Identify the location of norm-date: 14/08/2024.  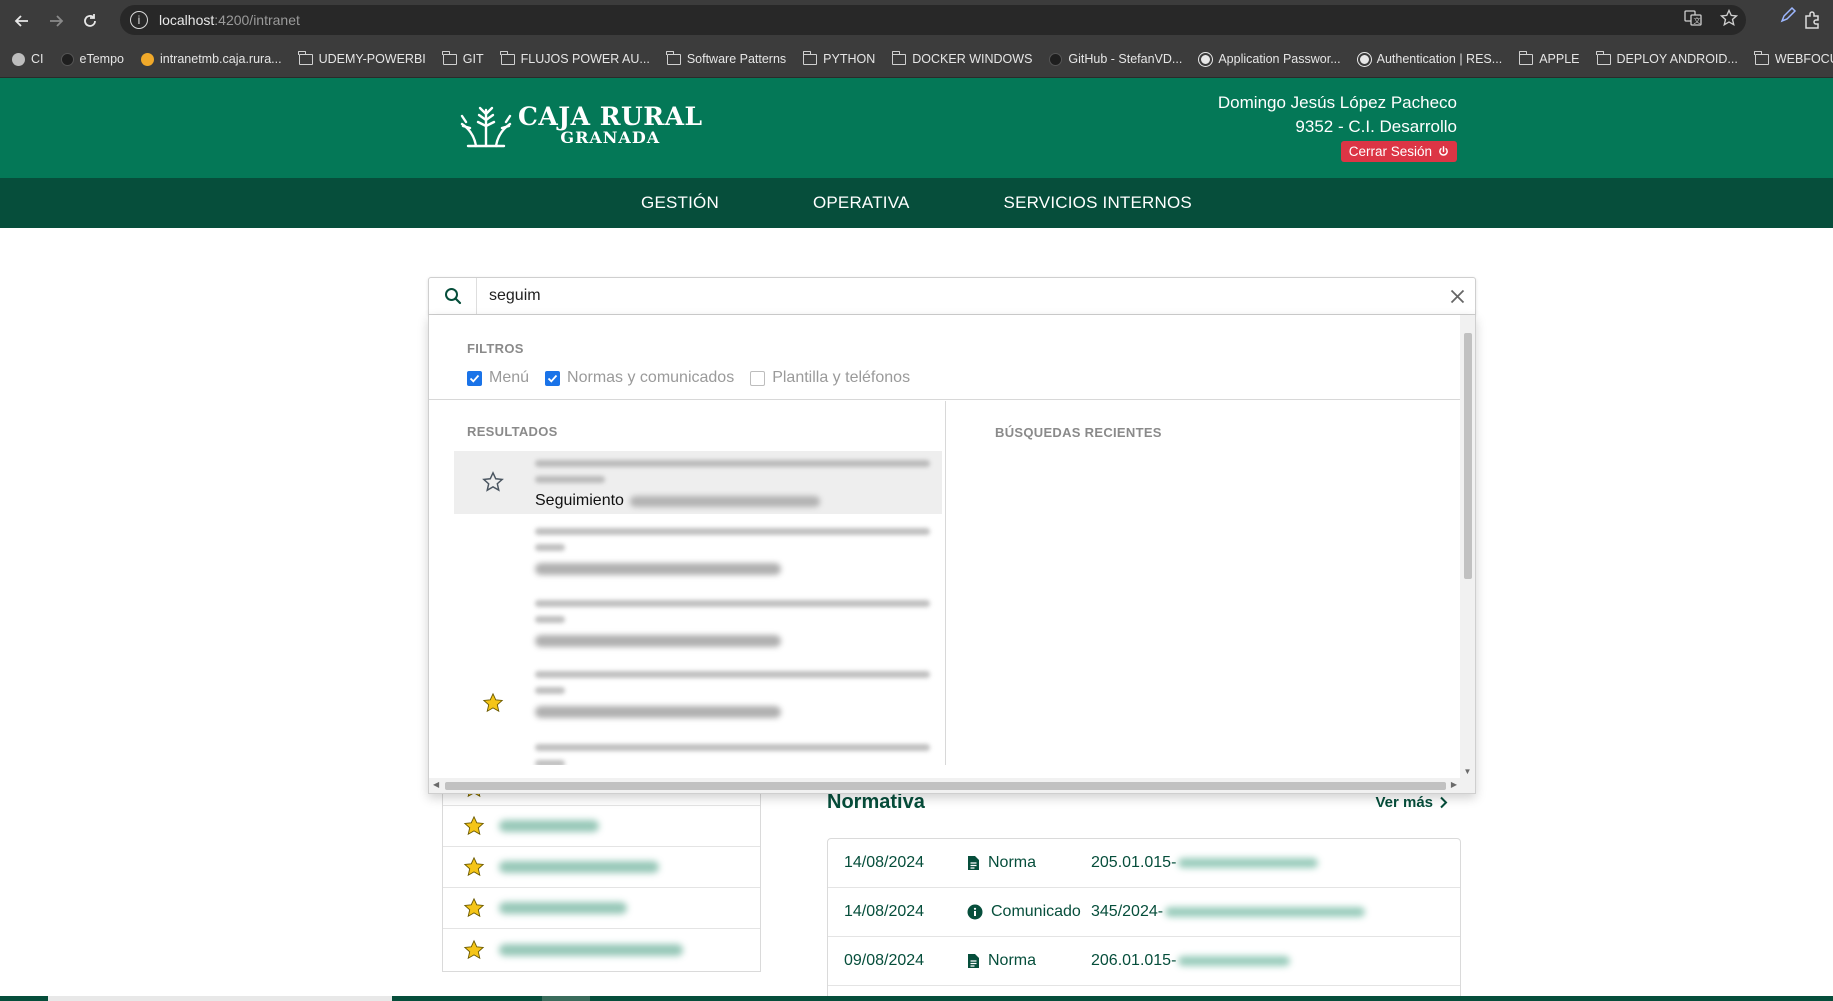
(884, 911).